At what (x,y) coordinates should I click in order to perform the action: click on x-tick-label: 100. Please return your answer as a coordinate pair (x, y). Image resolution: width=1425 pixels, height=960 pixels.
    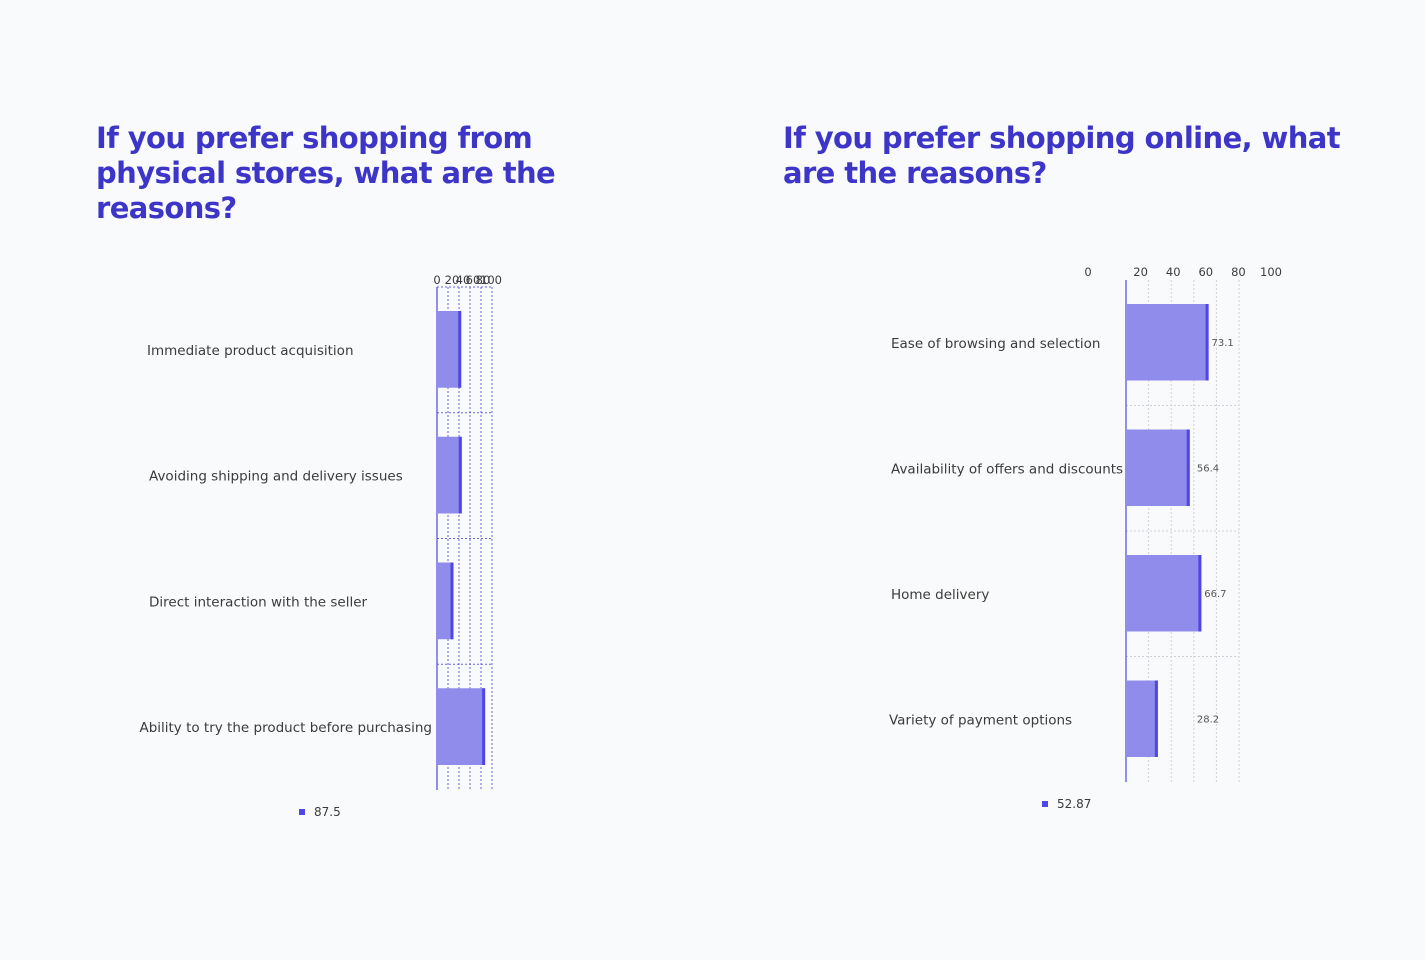
    Looking at the image, I should click on (1271, 272).